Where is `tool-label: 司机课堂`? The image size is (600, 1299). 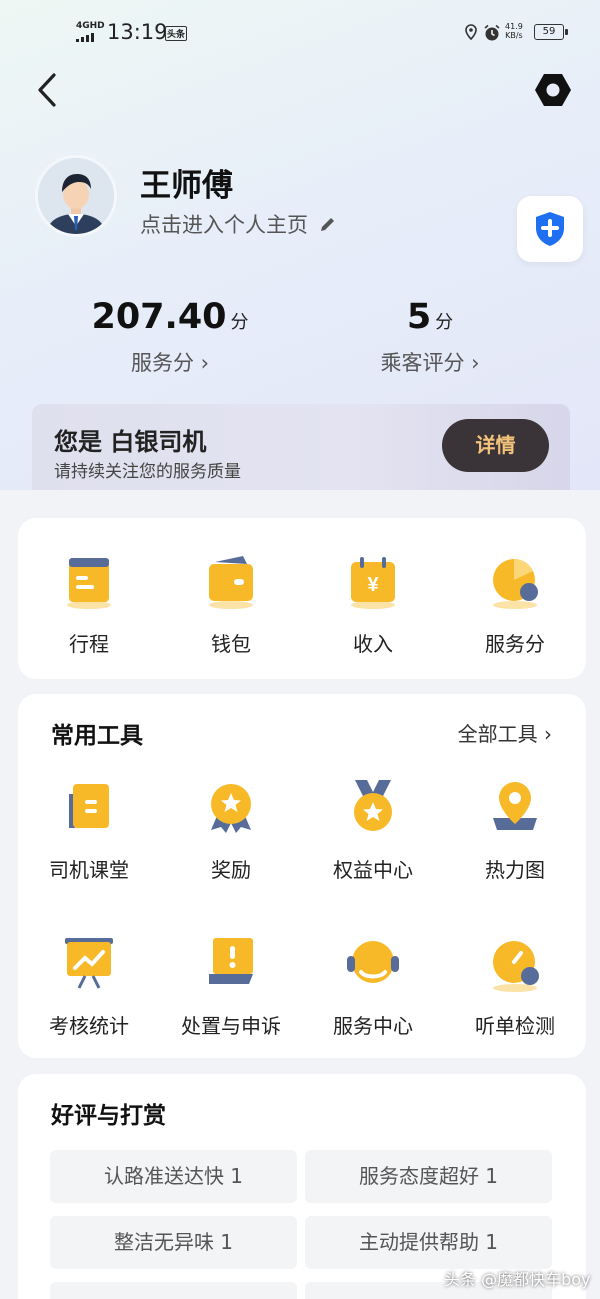 tool-label: 司机课堂 is located at coordinates (89, 870).